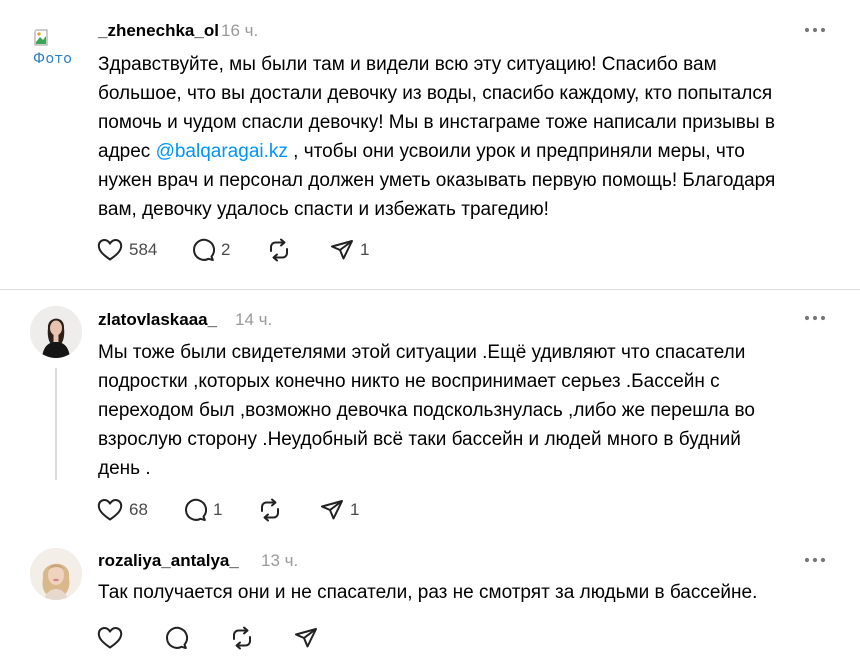 This screenshot has width=860, height=666. Describe the element at coordinates (56, 424) in the screenshot. I see `thread-line` at that location.